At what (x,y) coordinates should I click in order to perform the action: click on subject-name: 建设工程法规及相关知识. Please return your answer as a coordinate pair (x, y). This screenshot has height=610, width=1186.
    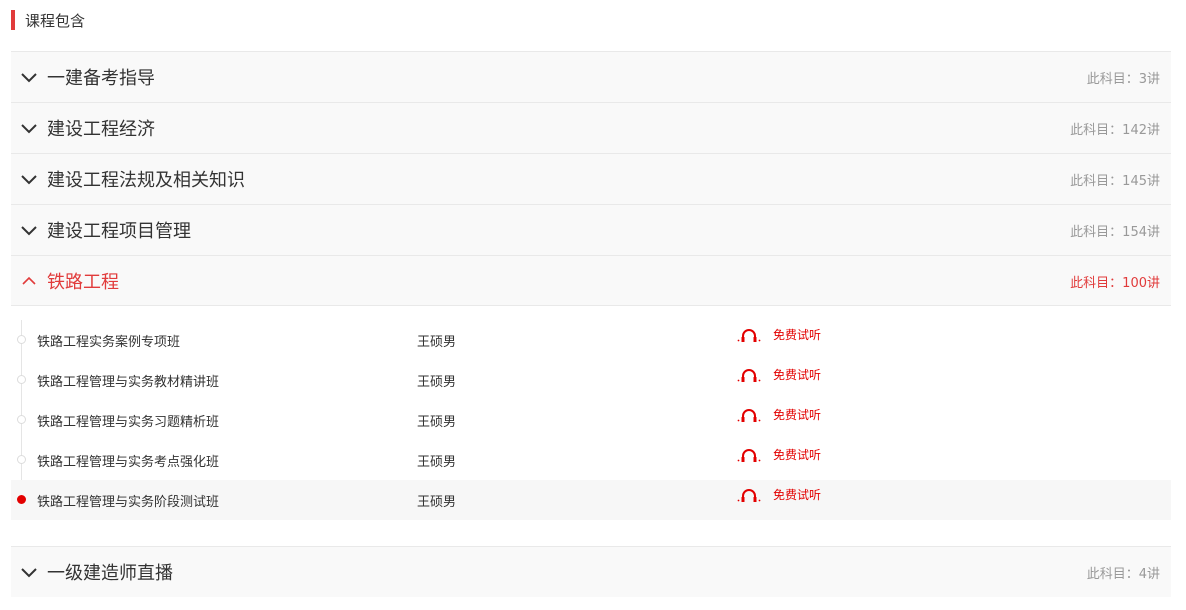
    Looking at the image, I should click on (146, 180).